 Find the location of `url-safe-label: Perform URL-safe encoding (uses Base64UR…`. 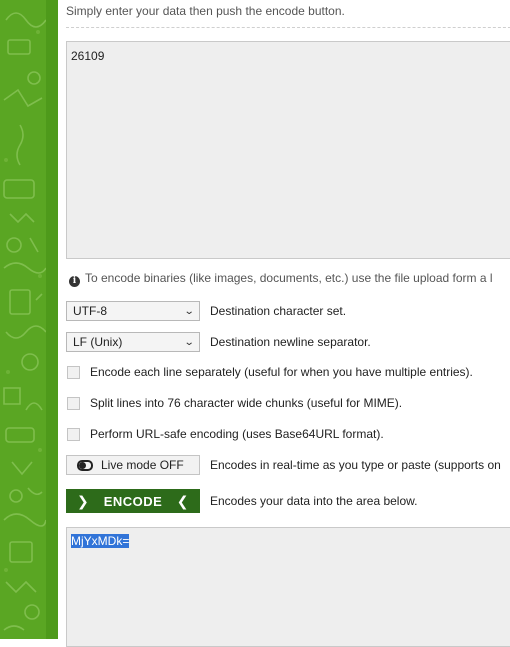

url-safe-label: Perform URL-safe encoding (uses Base64UR… is located at coordinates (237, 434).